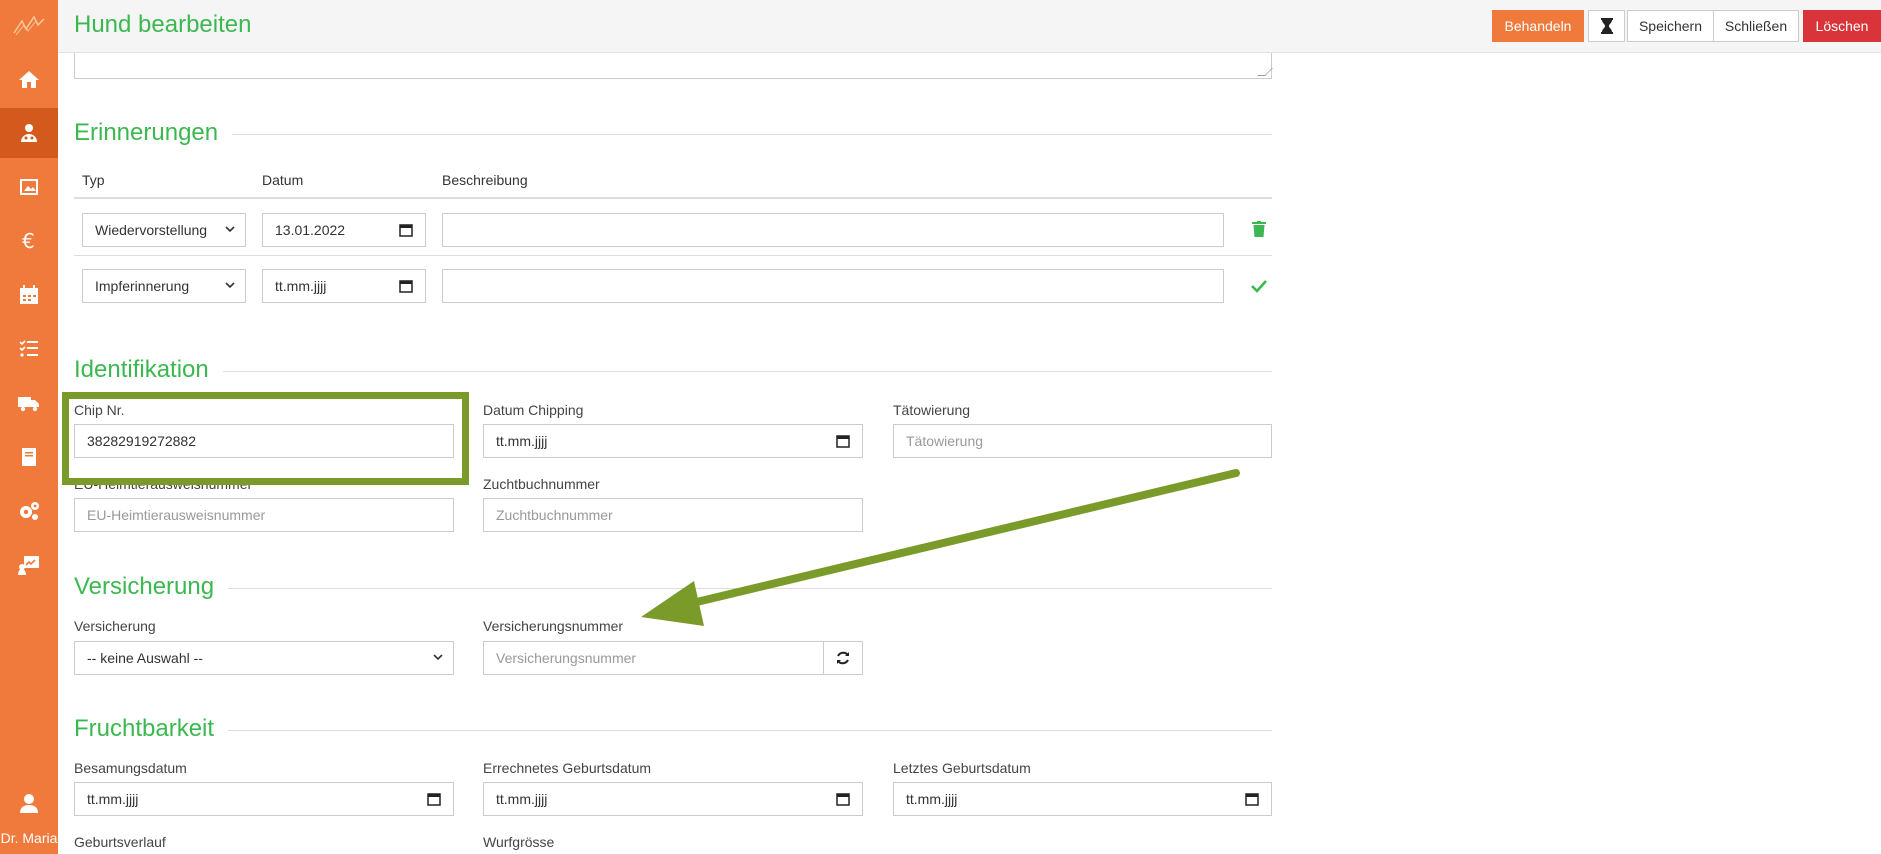 The height and width of the screenshot is (854, 1881). I want to click on sidebar-item-patients, so click(29, 133).